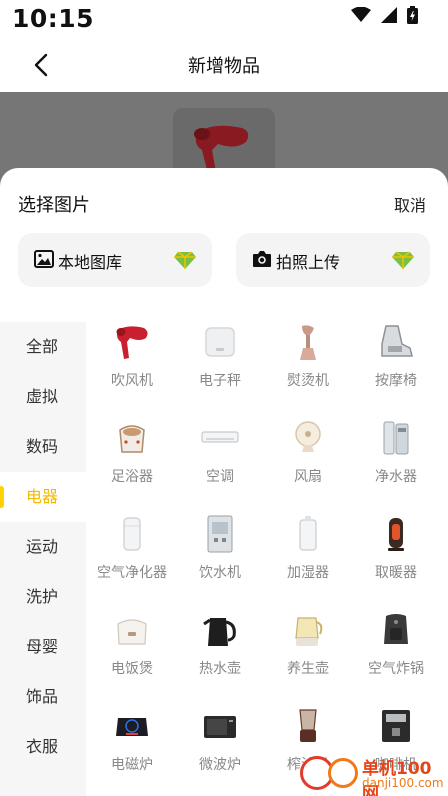  I want to click on category-list: 全部 虚拟 数码 电器 运动 洗护 母婴 饰品 衣服, so click(43, 559).